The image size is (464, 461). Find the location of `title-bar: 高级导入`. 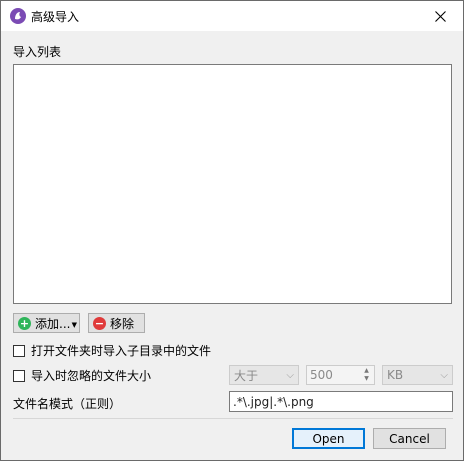

title-bar: 高级导入 is located at coordinates (232, 16).